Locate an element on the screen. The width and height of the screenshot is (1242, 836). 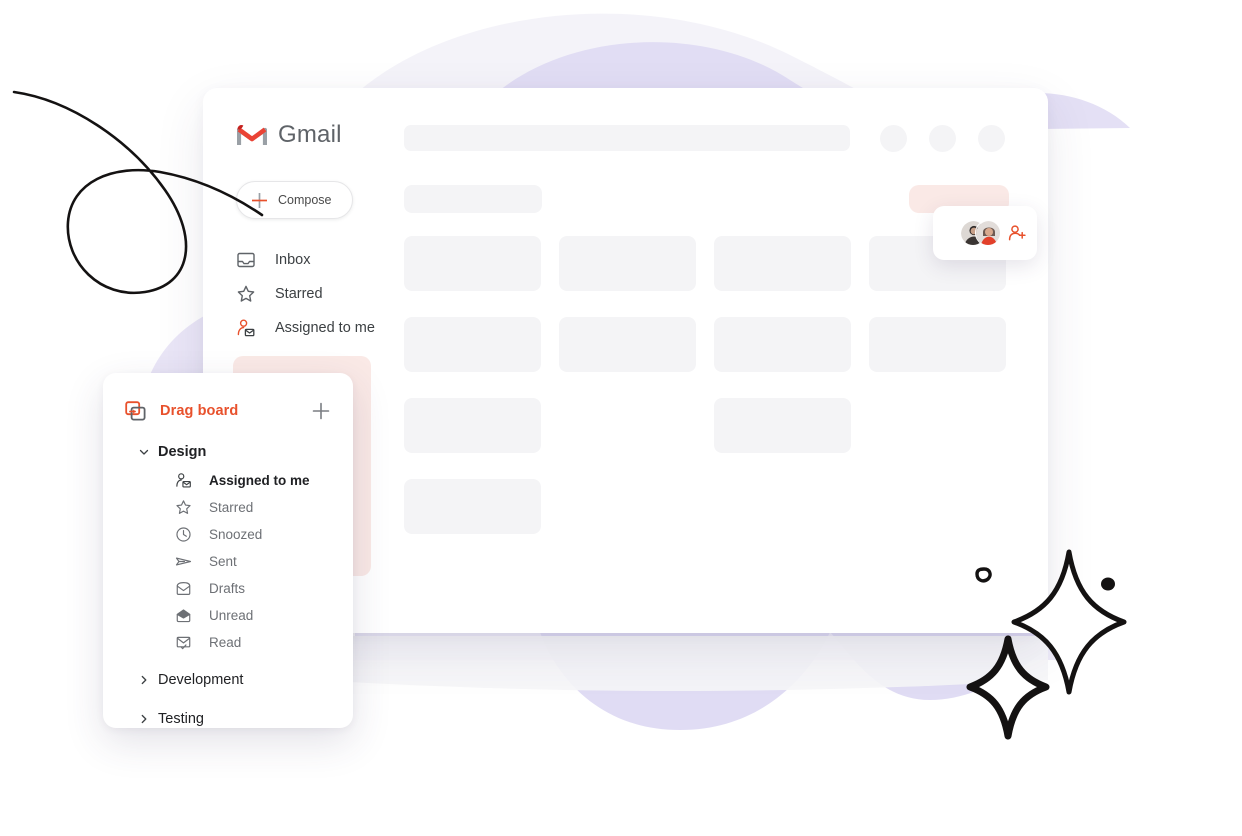
item-label: Starred is located at coordinates (231, 507).